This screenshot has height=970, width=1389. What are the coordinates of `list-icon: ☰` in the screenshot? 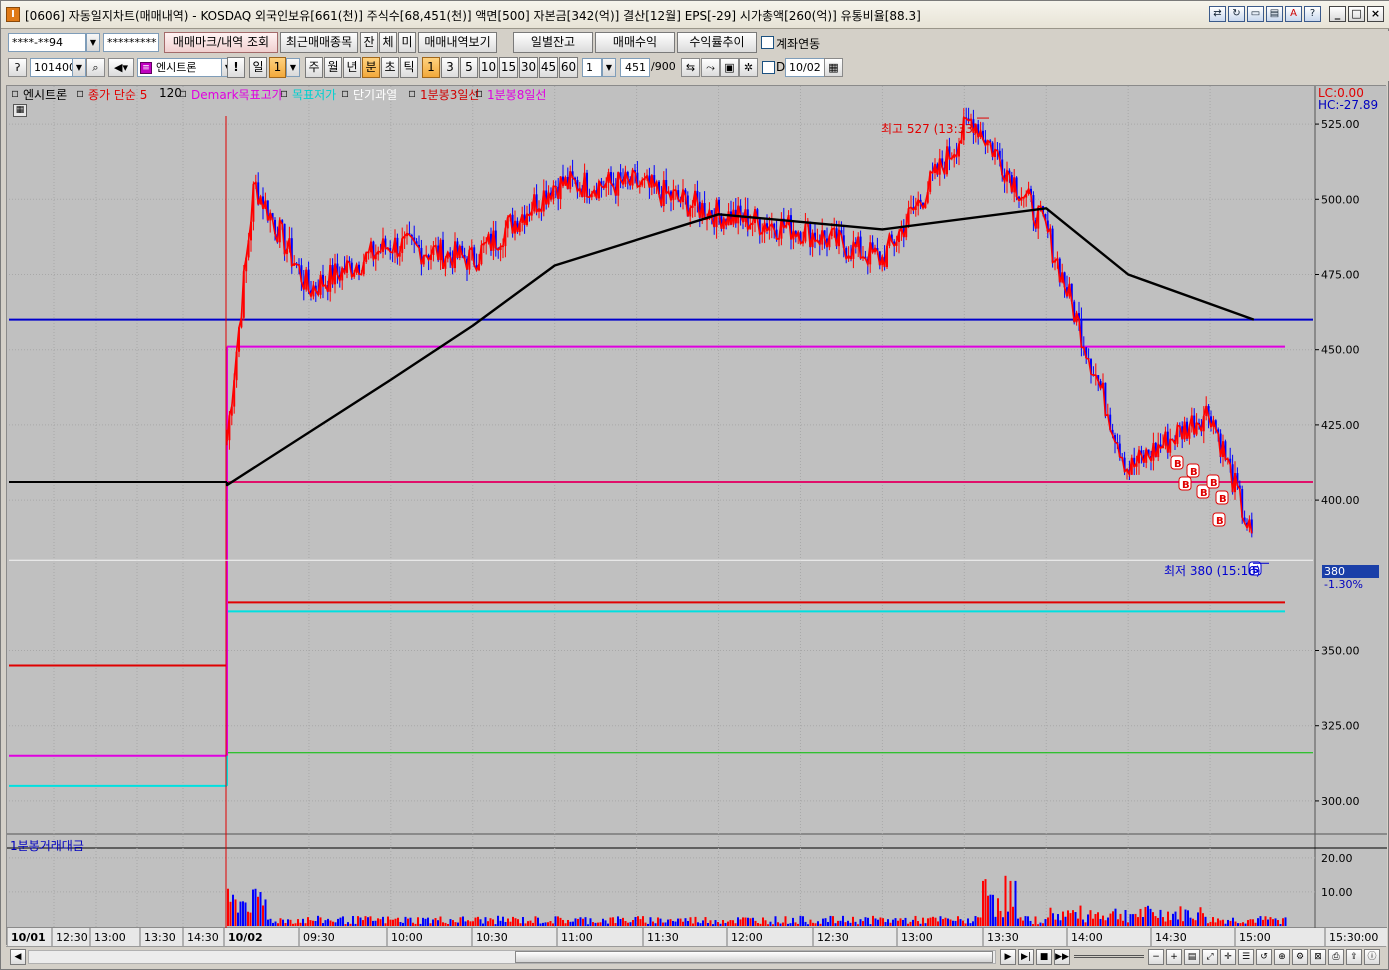 It's located at (1246, 957).